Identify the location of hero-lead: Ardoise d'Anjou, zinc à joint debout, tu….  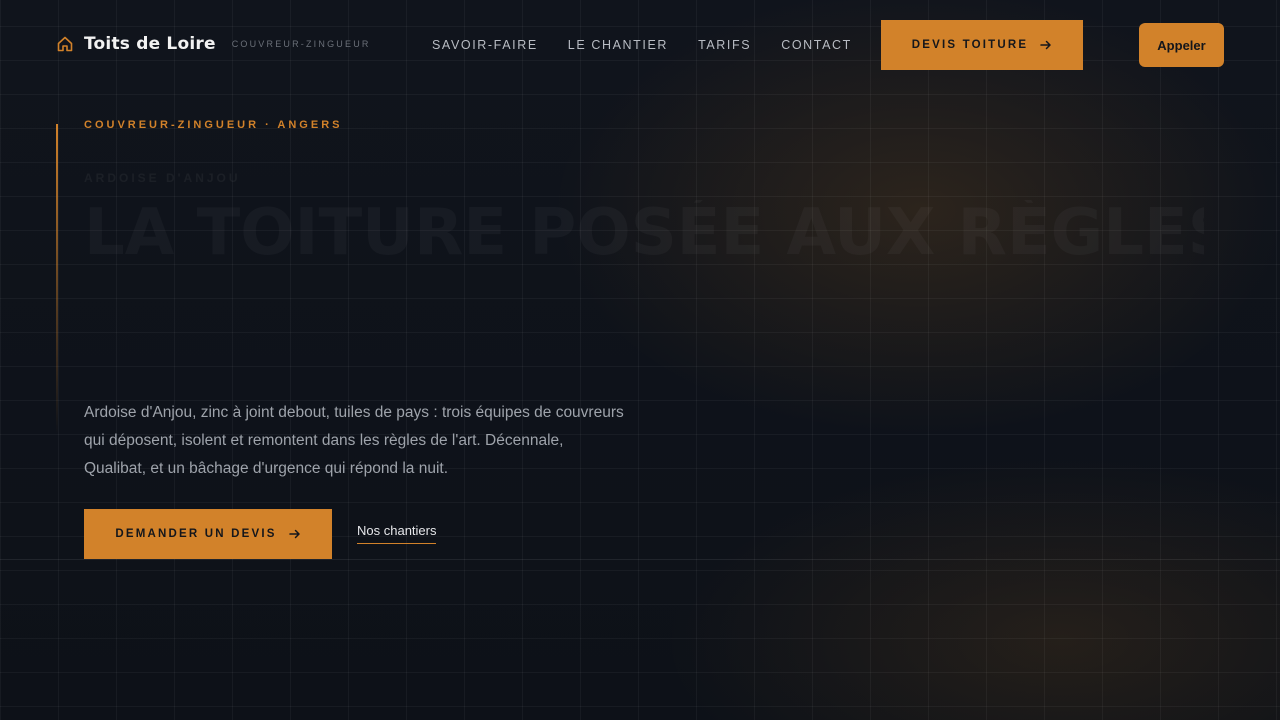
(354, 440).